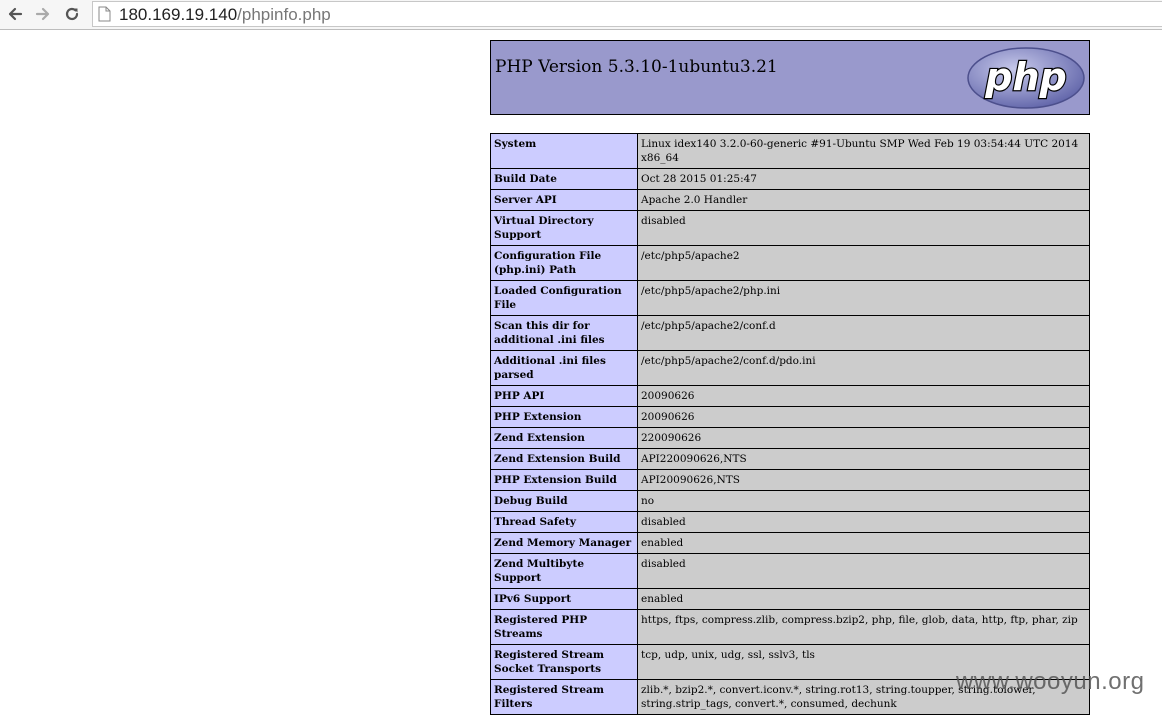 Image resolution: width=1162 pixels, height=715 pixels. Describe the element at coordinates (636, 67) in the screenshot. I see `page-title: PHP Version 5.3.10-1ubuntu3.21` at that location.